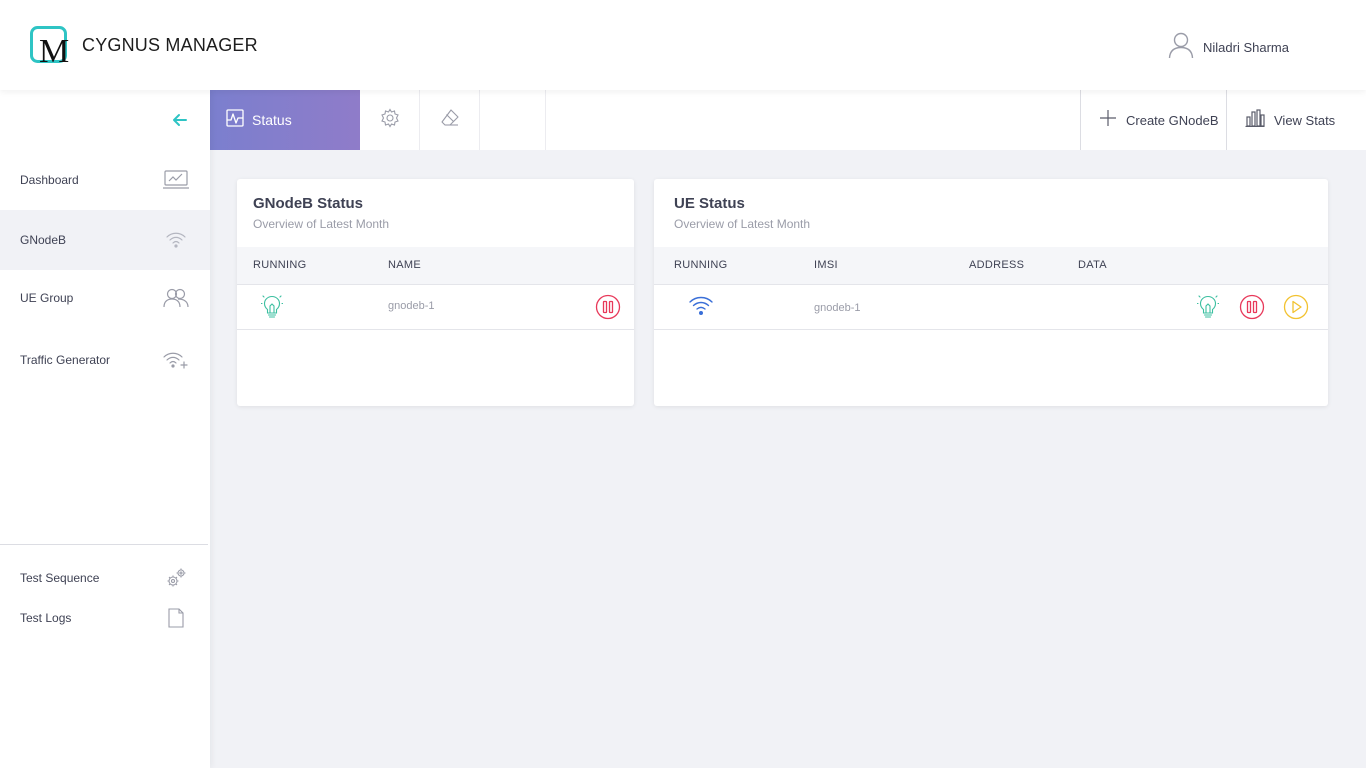 The width and height of the screenshot is (1366, 768). What do you see at coordinates (308, 203) in the screenshot?
I see `card-title: GNodeB Status` at bounding box center [308, 203].